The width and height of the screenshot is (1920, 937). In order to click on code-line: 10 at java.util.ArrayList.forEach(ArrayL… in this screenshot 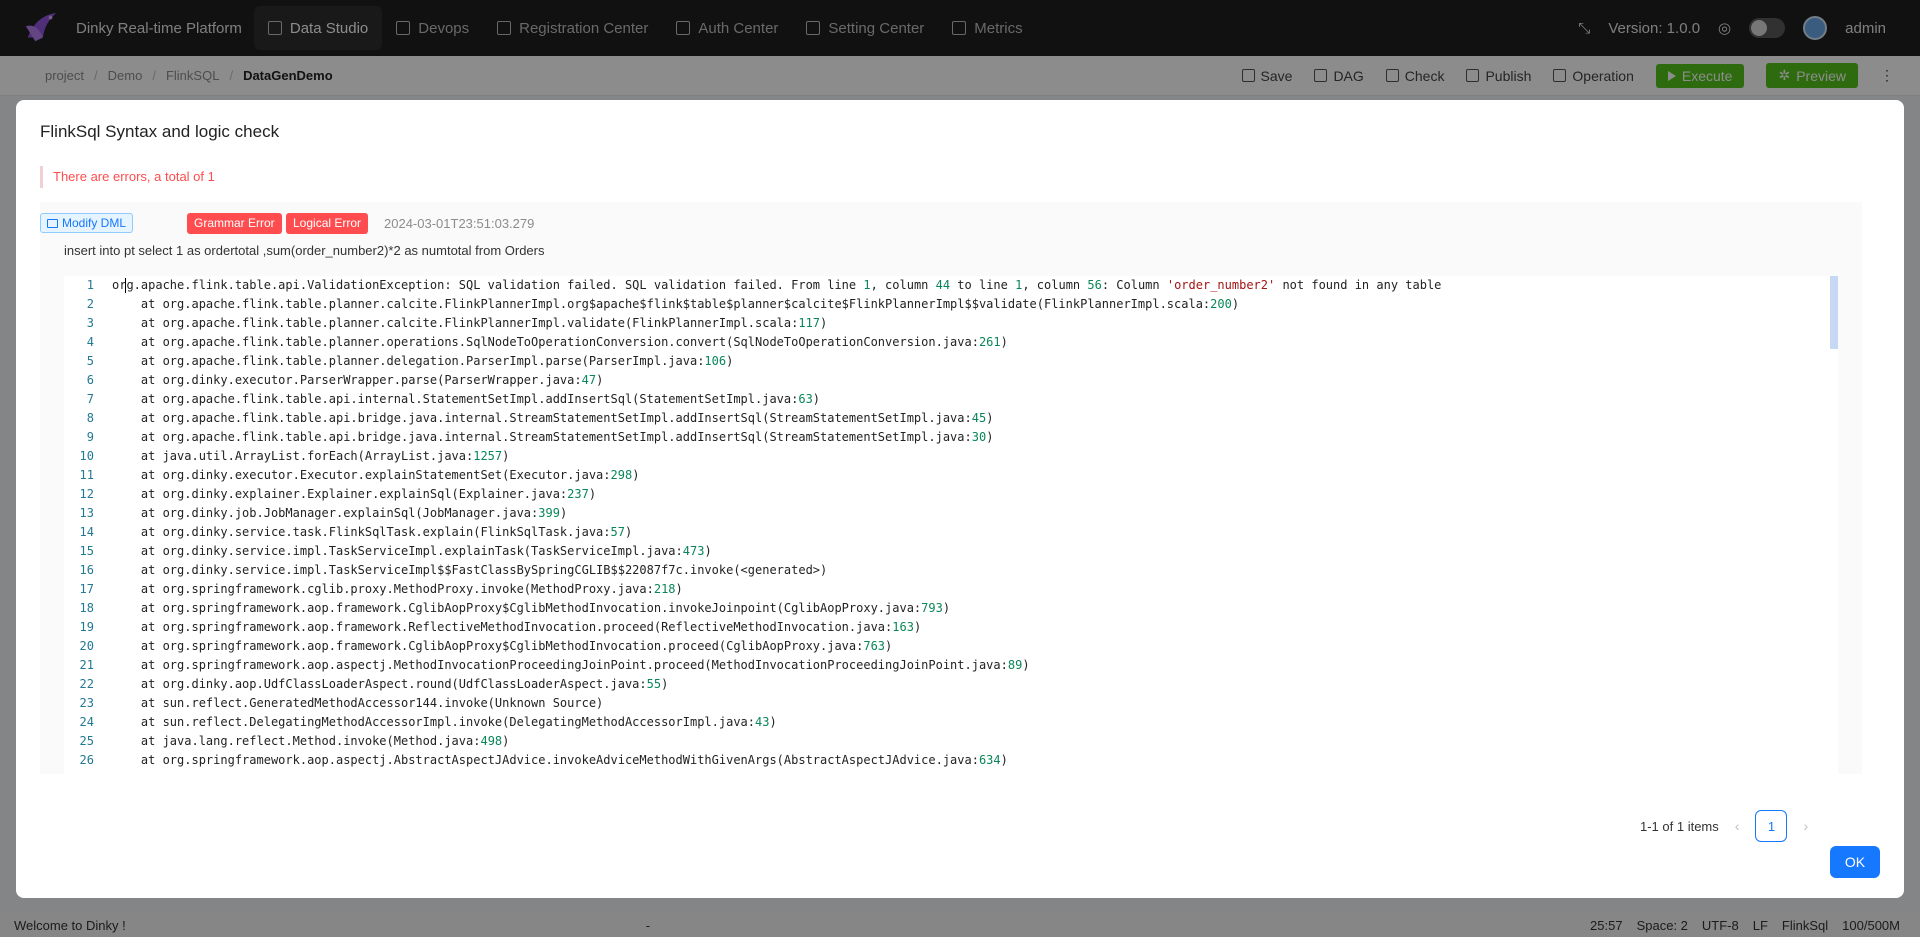, I will do `click(951, 456)`.